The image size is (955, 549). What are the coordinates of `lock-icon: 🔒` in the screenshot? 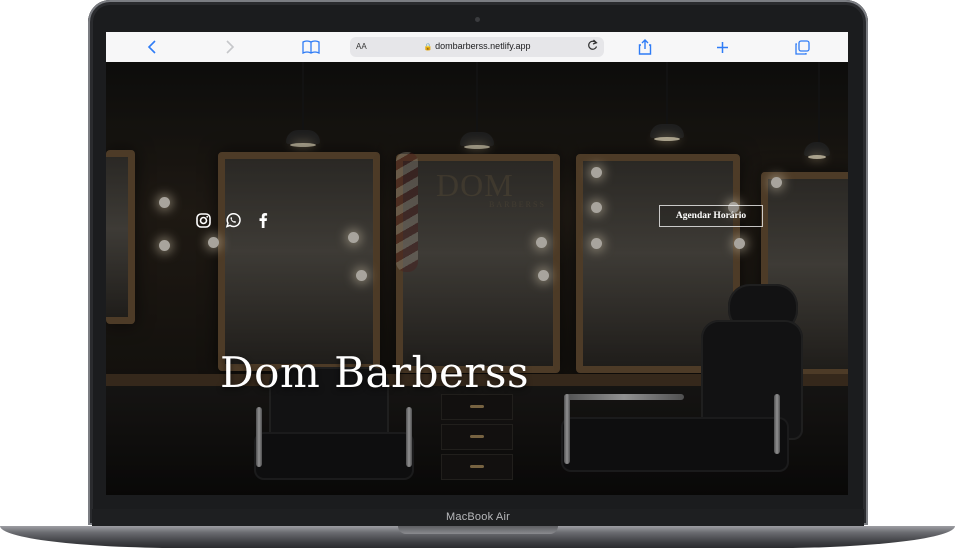 It's located at (428, 47).